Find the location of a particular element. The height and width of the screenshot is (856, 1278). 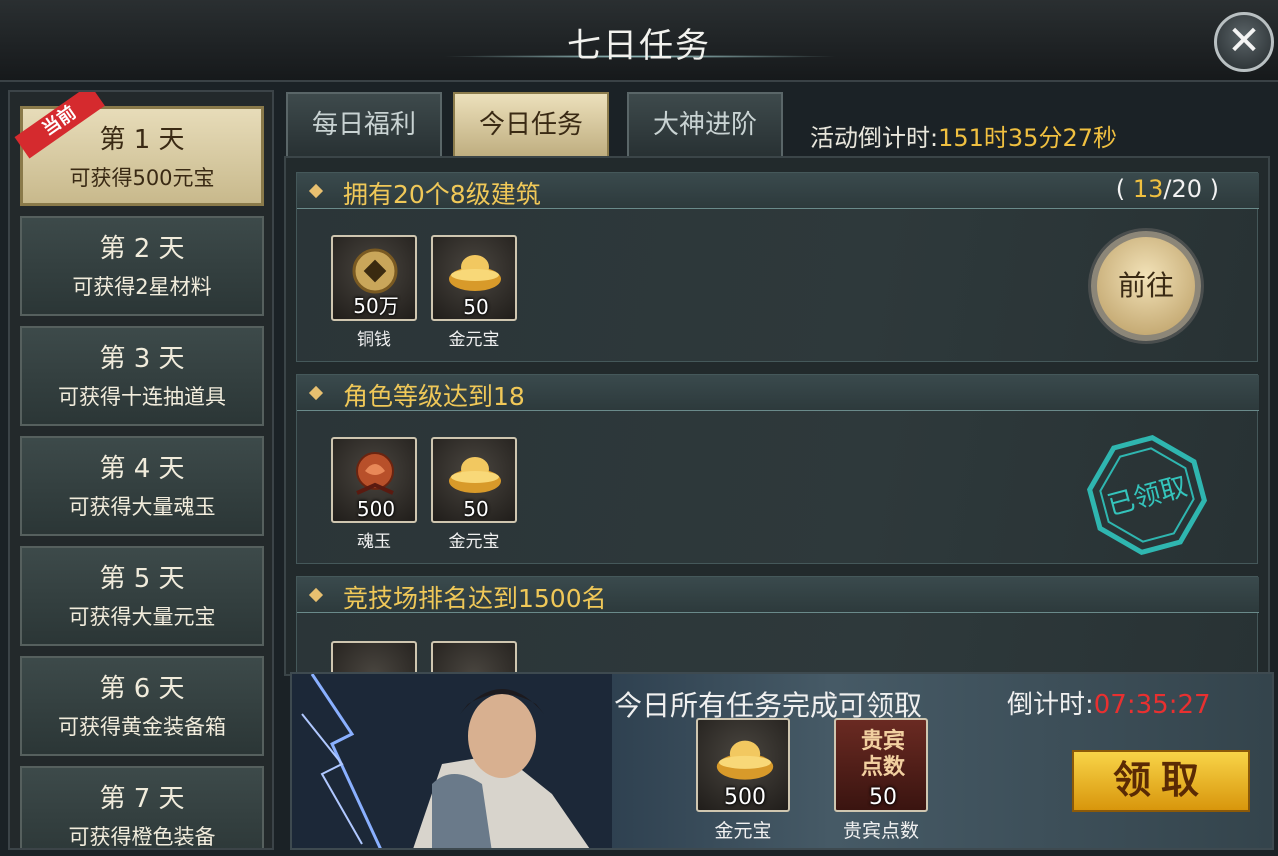

day-item-3: 第 3 天 可获得十连抽道具 is located at coordinates (142, 376).